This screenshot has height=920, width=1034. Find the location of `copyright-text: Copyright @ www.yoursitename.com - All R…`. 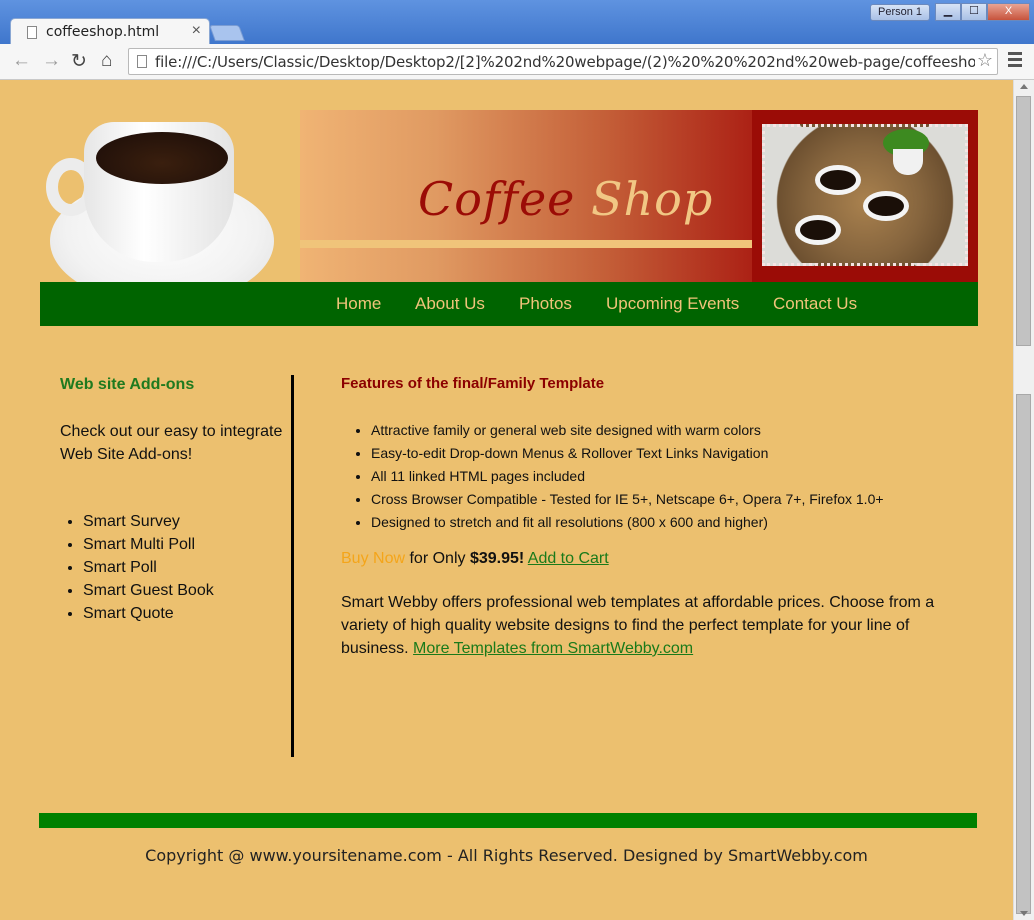

copyright-text: Copyright @ www.yoursitename.com - All R… is located at coordinates (506, 855).